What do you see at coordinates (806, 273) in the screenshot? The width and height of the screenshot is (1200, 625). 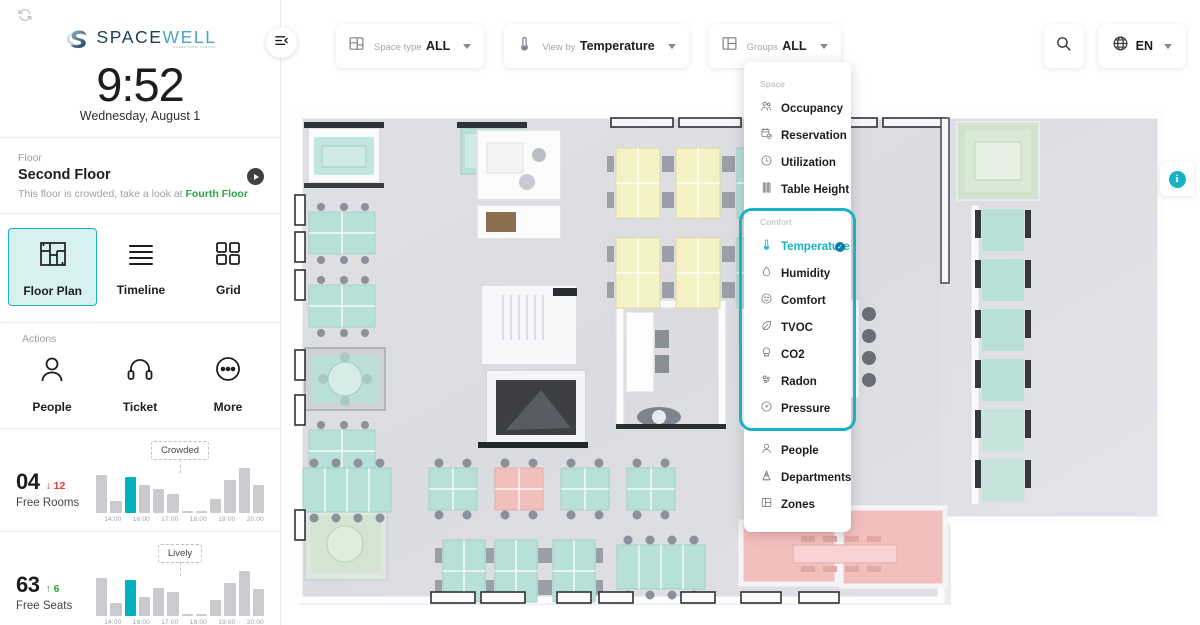 I see `menu-item-label: Humidity` at bounding box center [806, 273].